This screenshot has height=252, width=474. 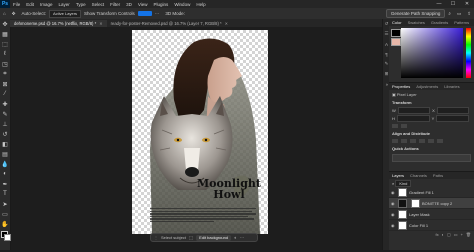 I want to click on eraser-tool-icon: ◧, so click(x=5, y=144).